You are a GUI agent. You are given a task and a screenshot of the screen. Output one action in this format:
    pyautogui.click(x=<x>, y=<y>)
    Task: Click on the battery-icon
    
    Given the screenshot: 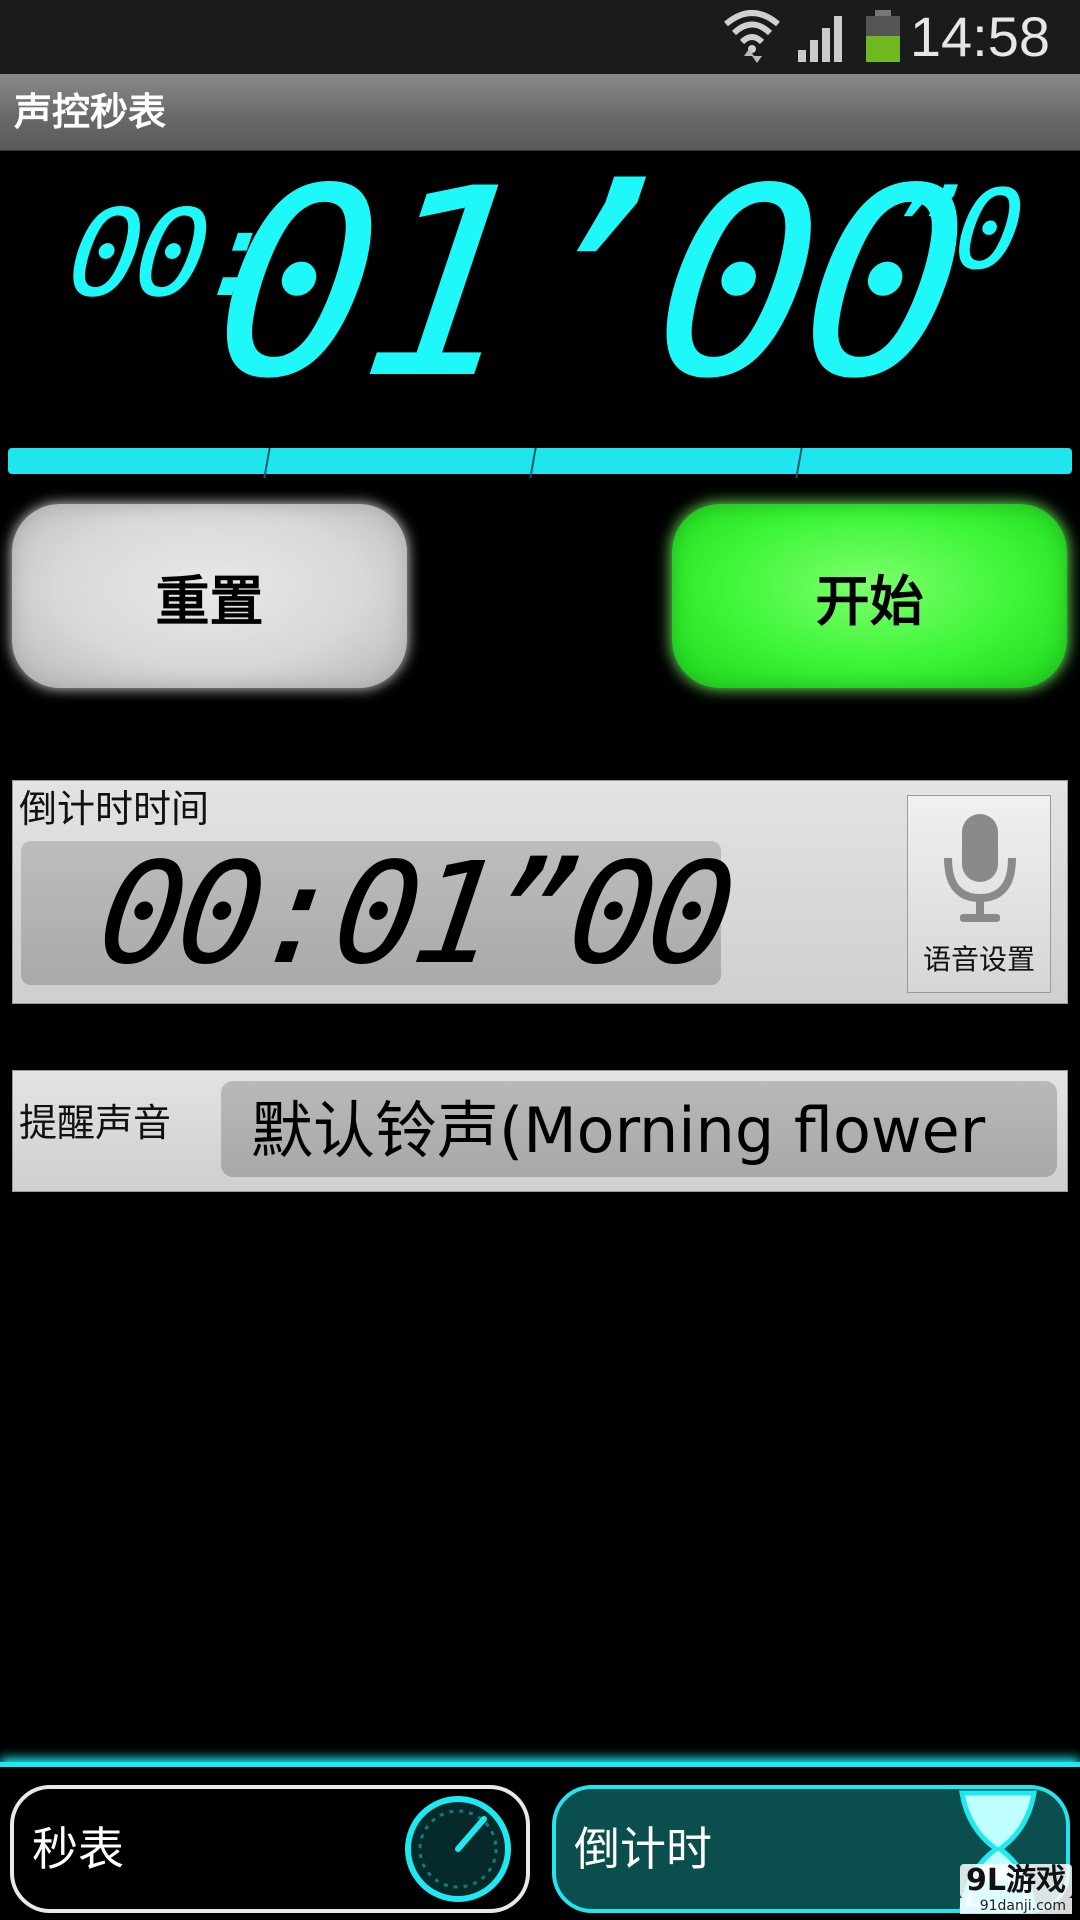 What is the action you would take?
    pyautogui.click(x=883, y=36)
    